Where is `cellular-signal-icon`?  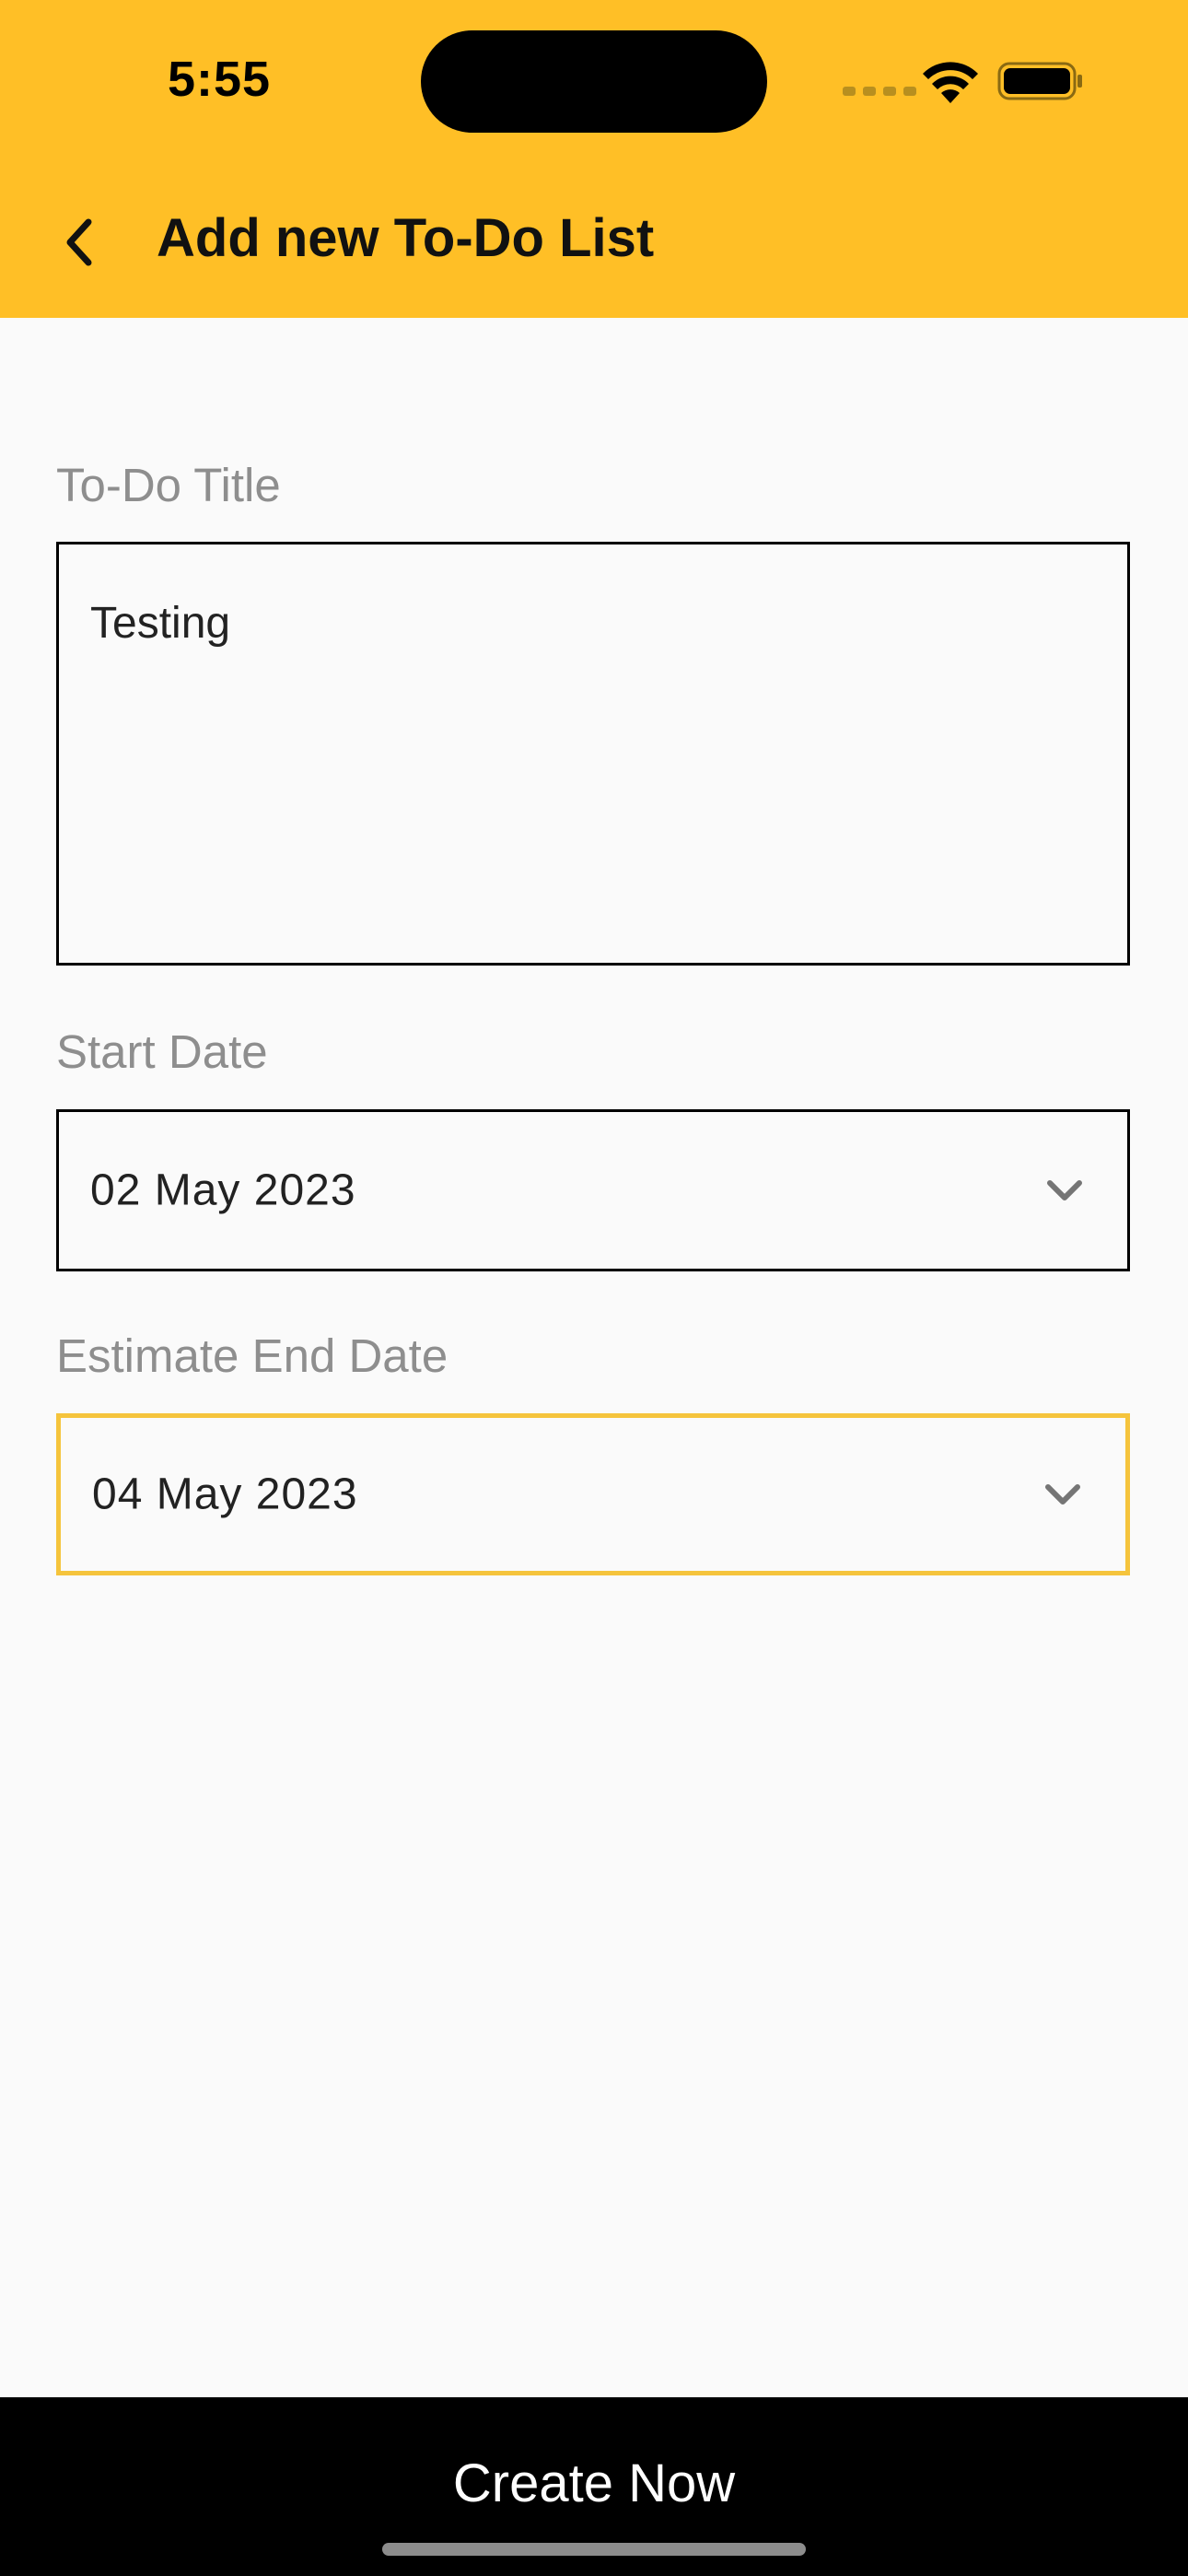
cellular-signal-icon is located at coordinates (879, 91).